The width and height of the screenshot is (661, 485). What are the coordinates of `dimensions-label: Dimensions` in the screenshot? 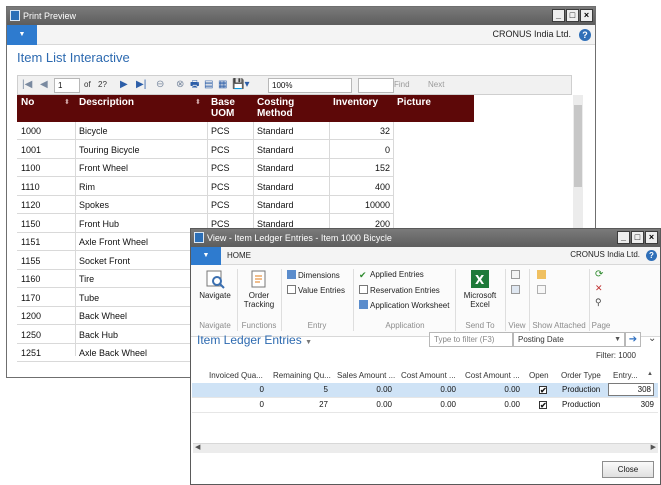 It's located at (319, 275).